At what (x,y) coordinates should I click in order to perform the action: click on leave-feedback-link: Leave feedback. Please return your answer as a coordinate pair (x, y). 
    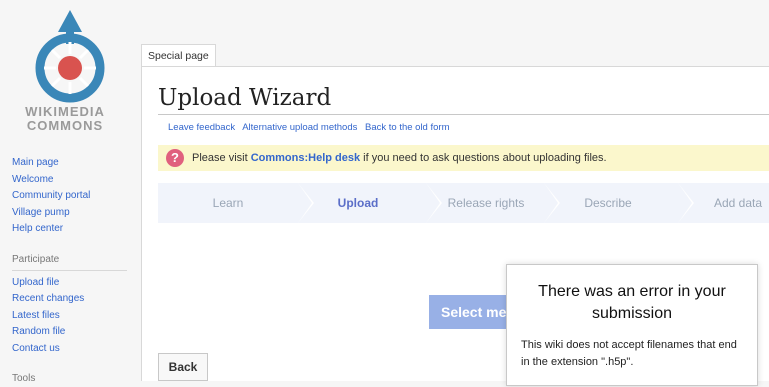
    Looking at the image, I should click on (201, 127).